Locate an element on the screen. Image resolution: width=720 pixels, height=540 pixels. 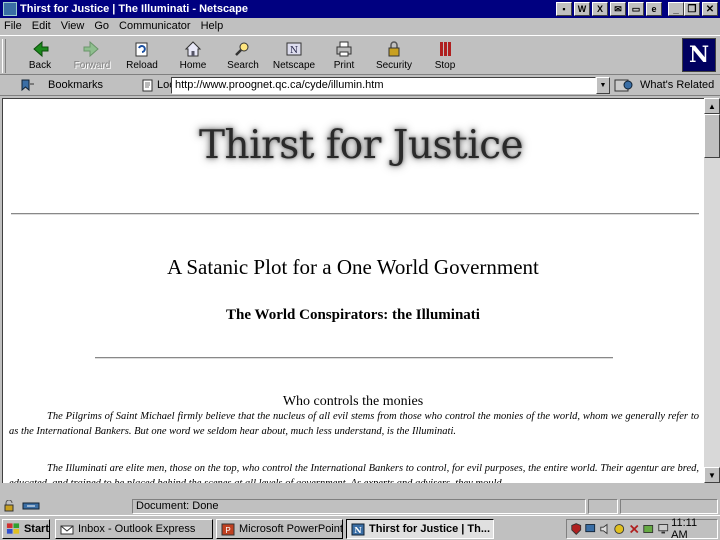
task-outlook-express: Inbox - Outlook Express is located at coordinates (134, 529).